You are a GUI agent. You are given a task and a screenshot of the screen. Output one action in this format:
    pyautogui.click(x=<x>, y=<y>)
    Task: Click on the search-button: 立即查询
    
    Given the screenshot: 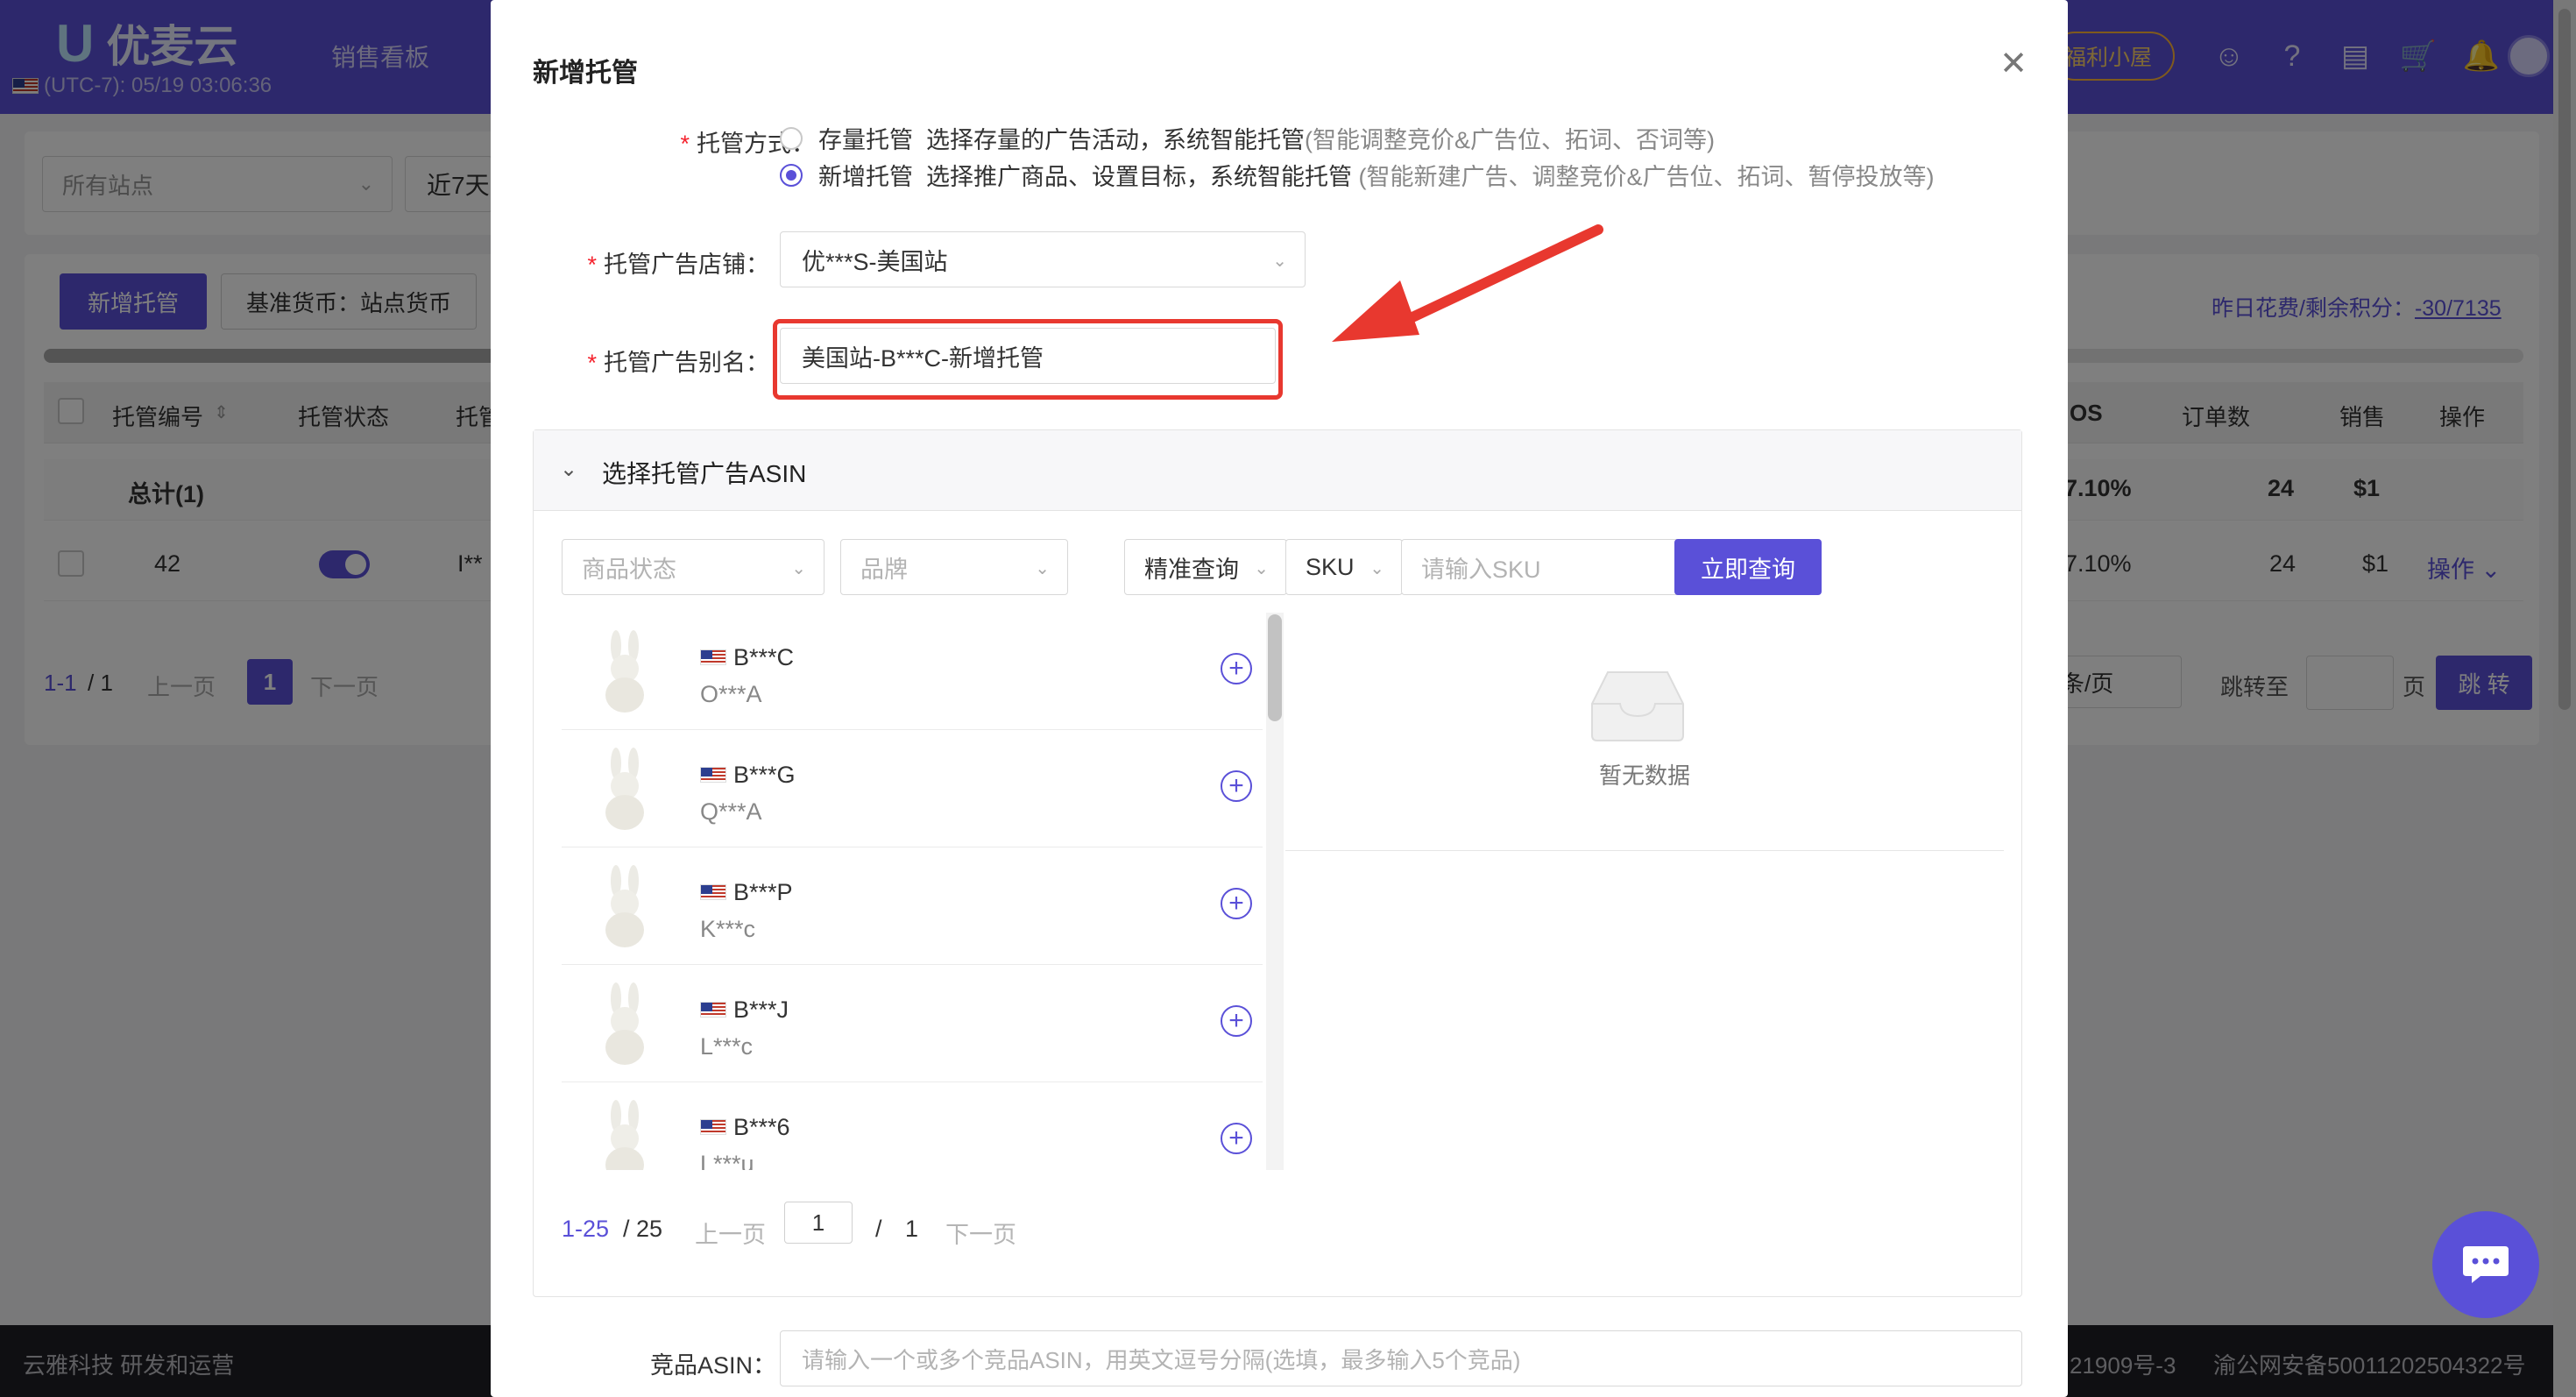 What is the action you would take?
    pyautogui.click(x=1748, y=567)
    